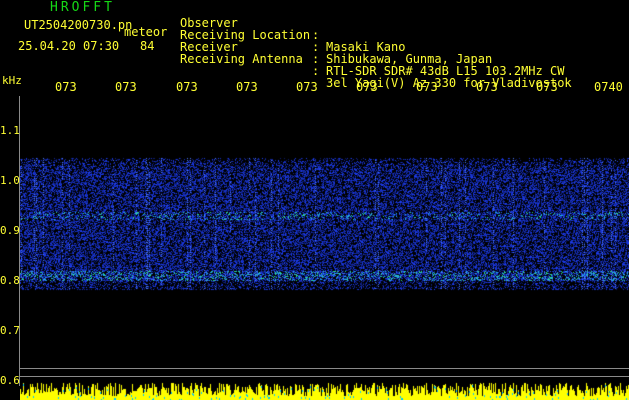 Image resolution: width=629 pixels, height=400 pixels. Describe the element at coordinates (147, 46) in the screenshot. I see `detection-count: 84` at that location.